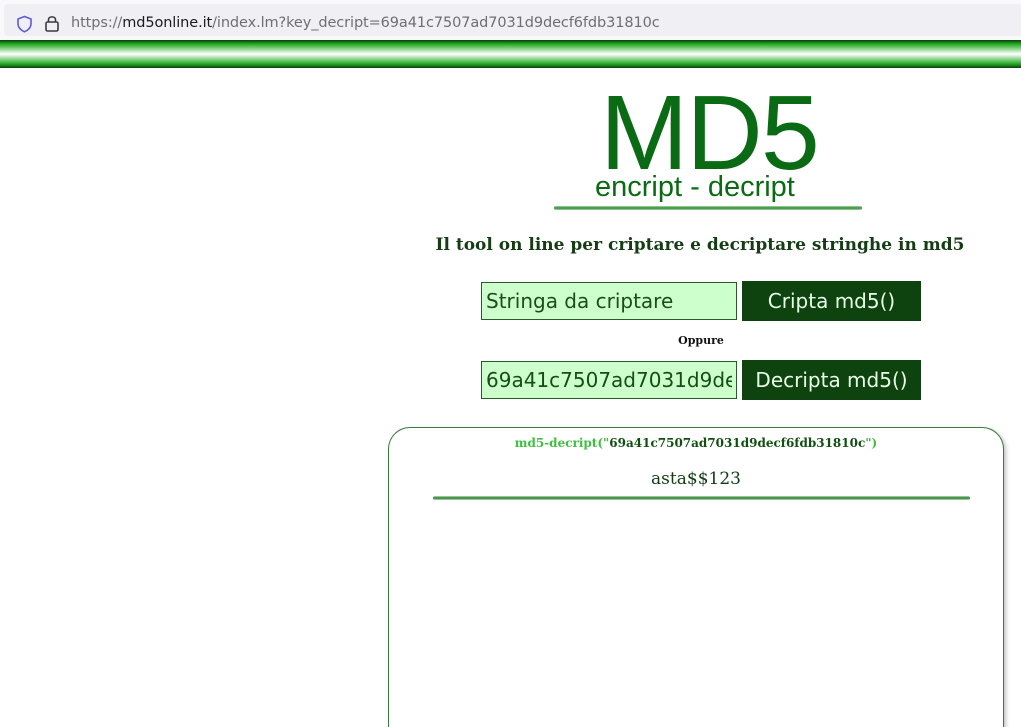  I want to click on result-underline, so click(701, 498).